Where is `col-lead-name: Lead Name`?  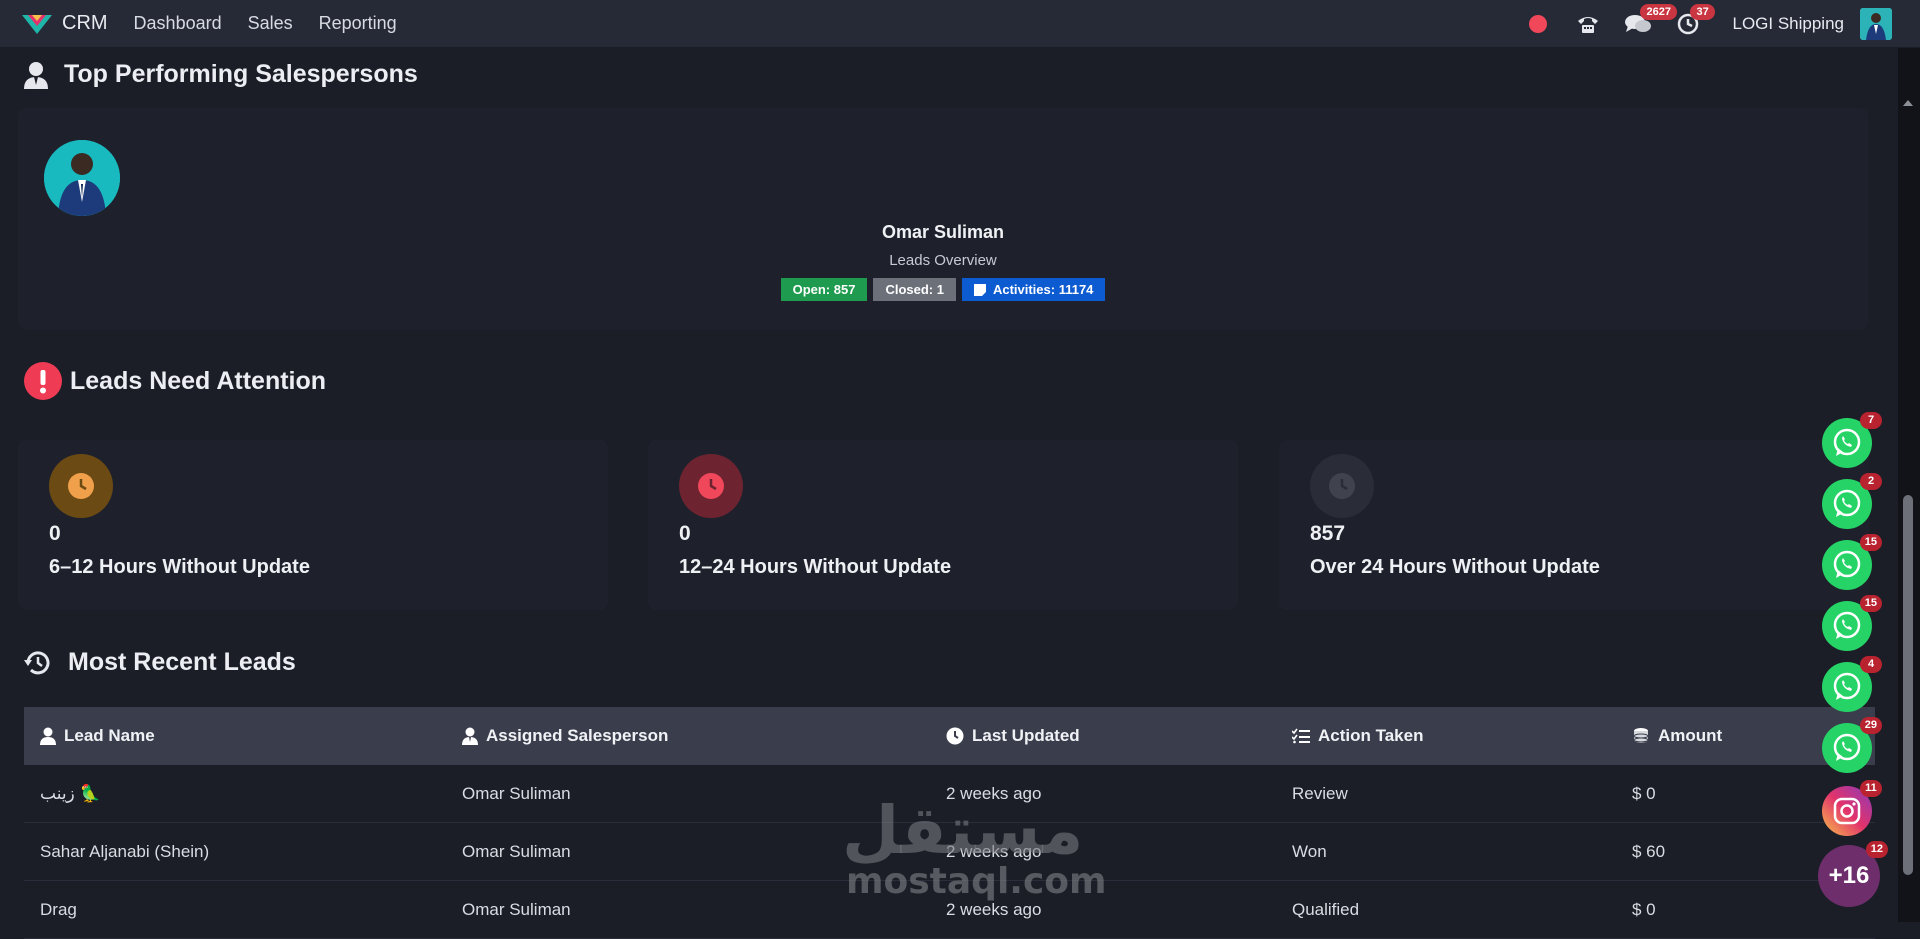 col-lead-name: Lead Name is located at coordinates (235, 736).